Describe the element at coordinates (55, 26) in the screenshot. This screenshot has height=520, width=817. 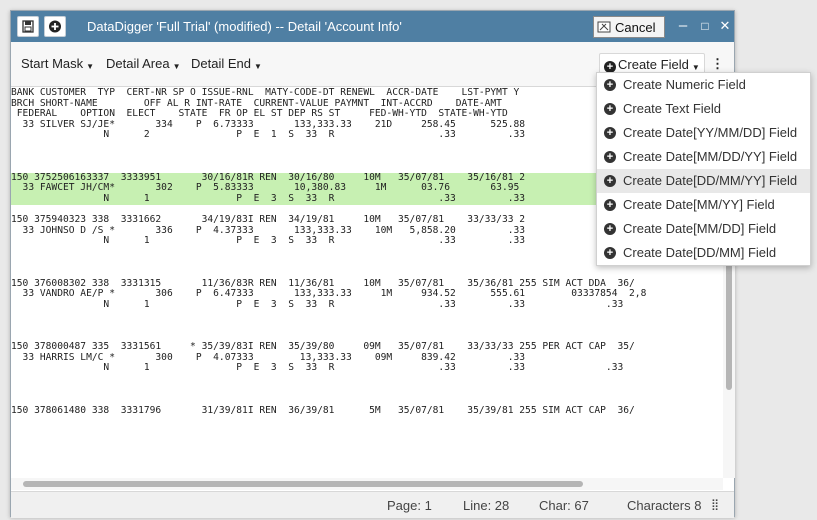
I see `add-icon` at that location.